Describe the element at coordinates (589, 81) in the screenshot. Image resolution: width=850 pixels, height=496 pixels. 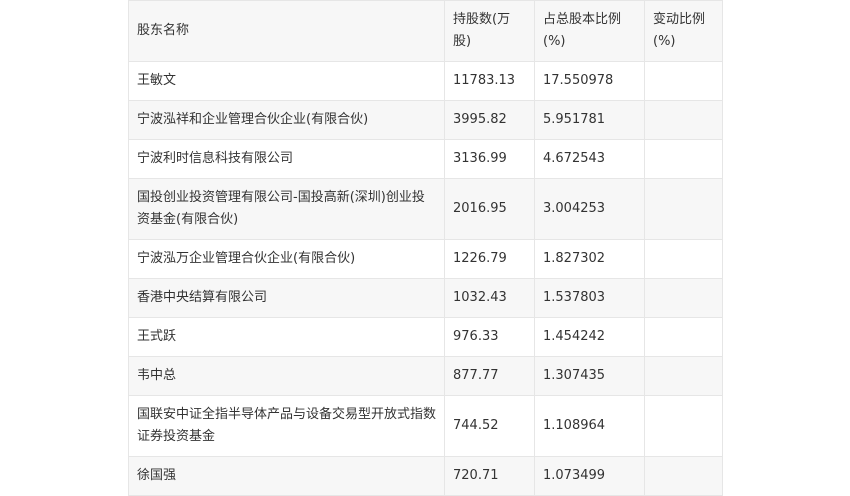
I see `ratio-cell: 17.550978` at that location.